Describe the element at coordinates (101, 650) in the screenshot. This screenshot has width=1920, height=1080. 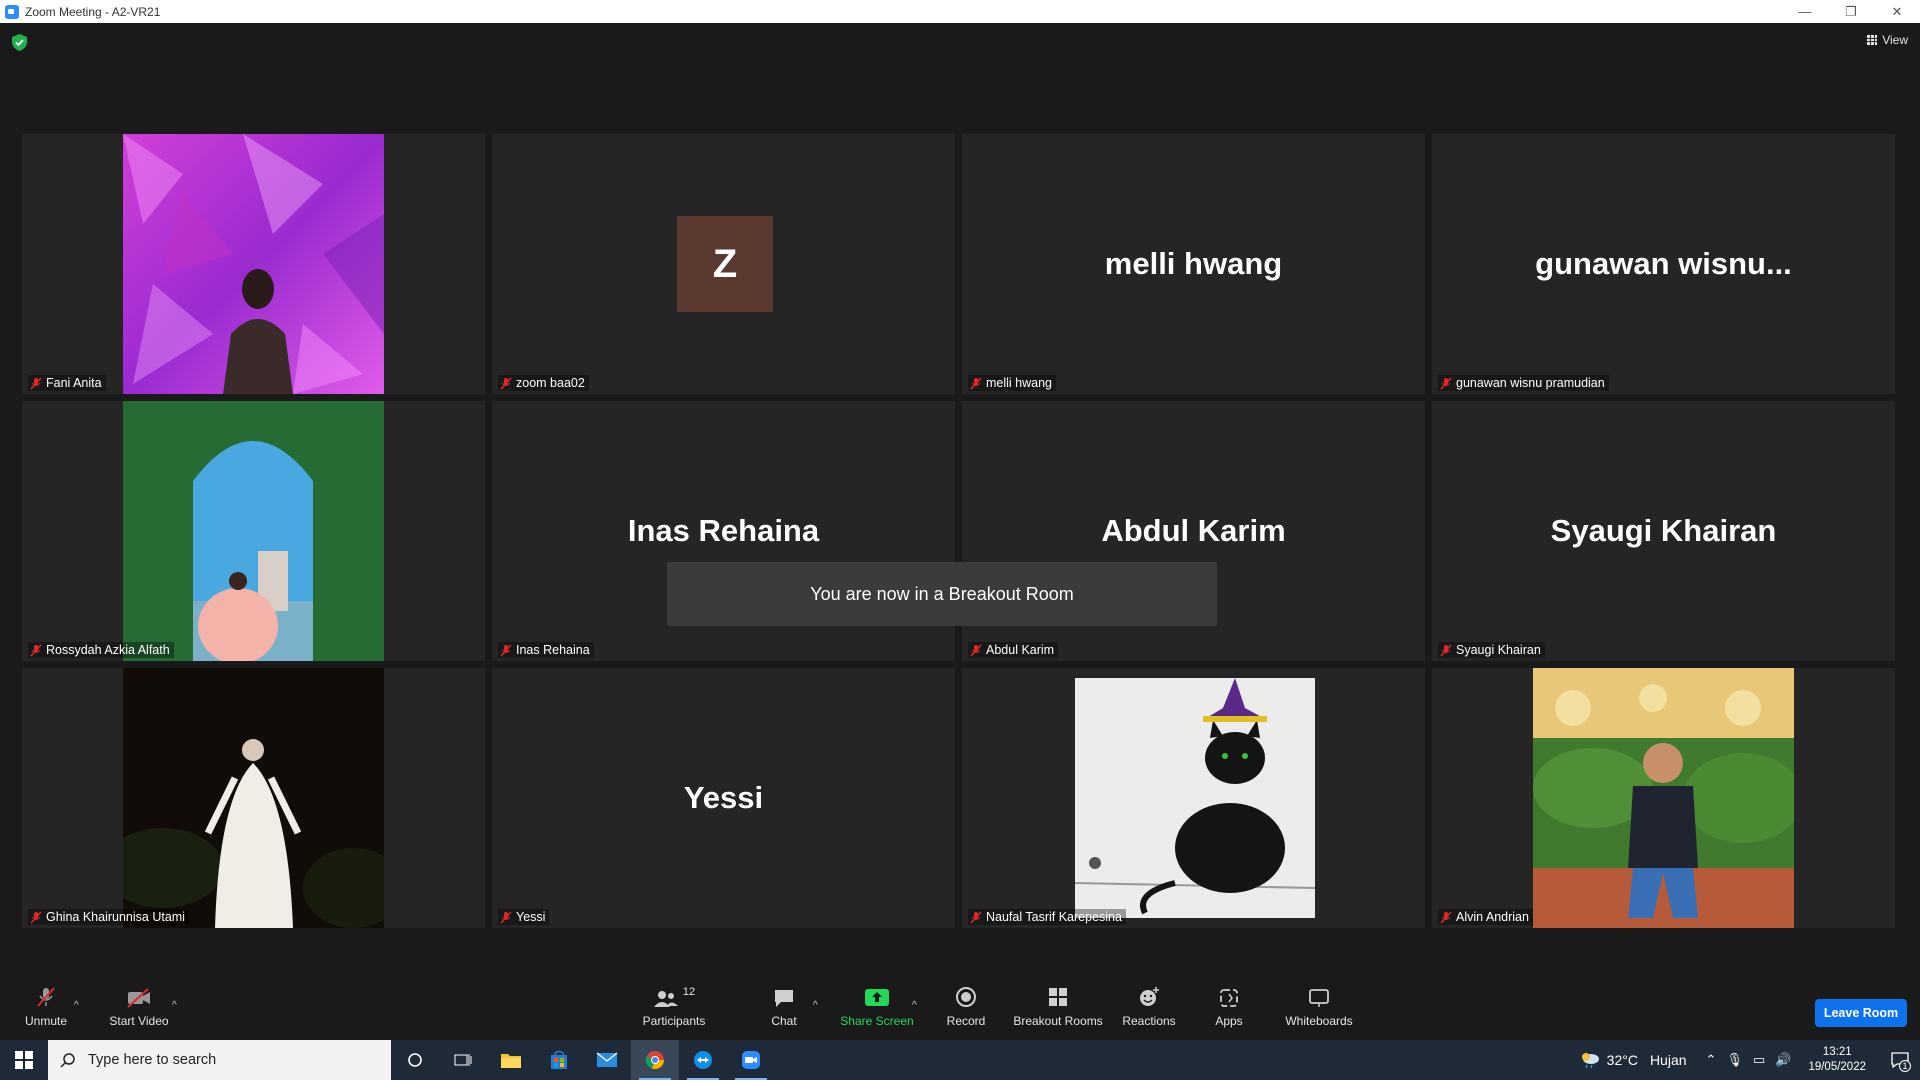
I see `participant-name-label: Rossydah Azkia Alfath` at that location.